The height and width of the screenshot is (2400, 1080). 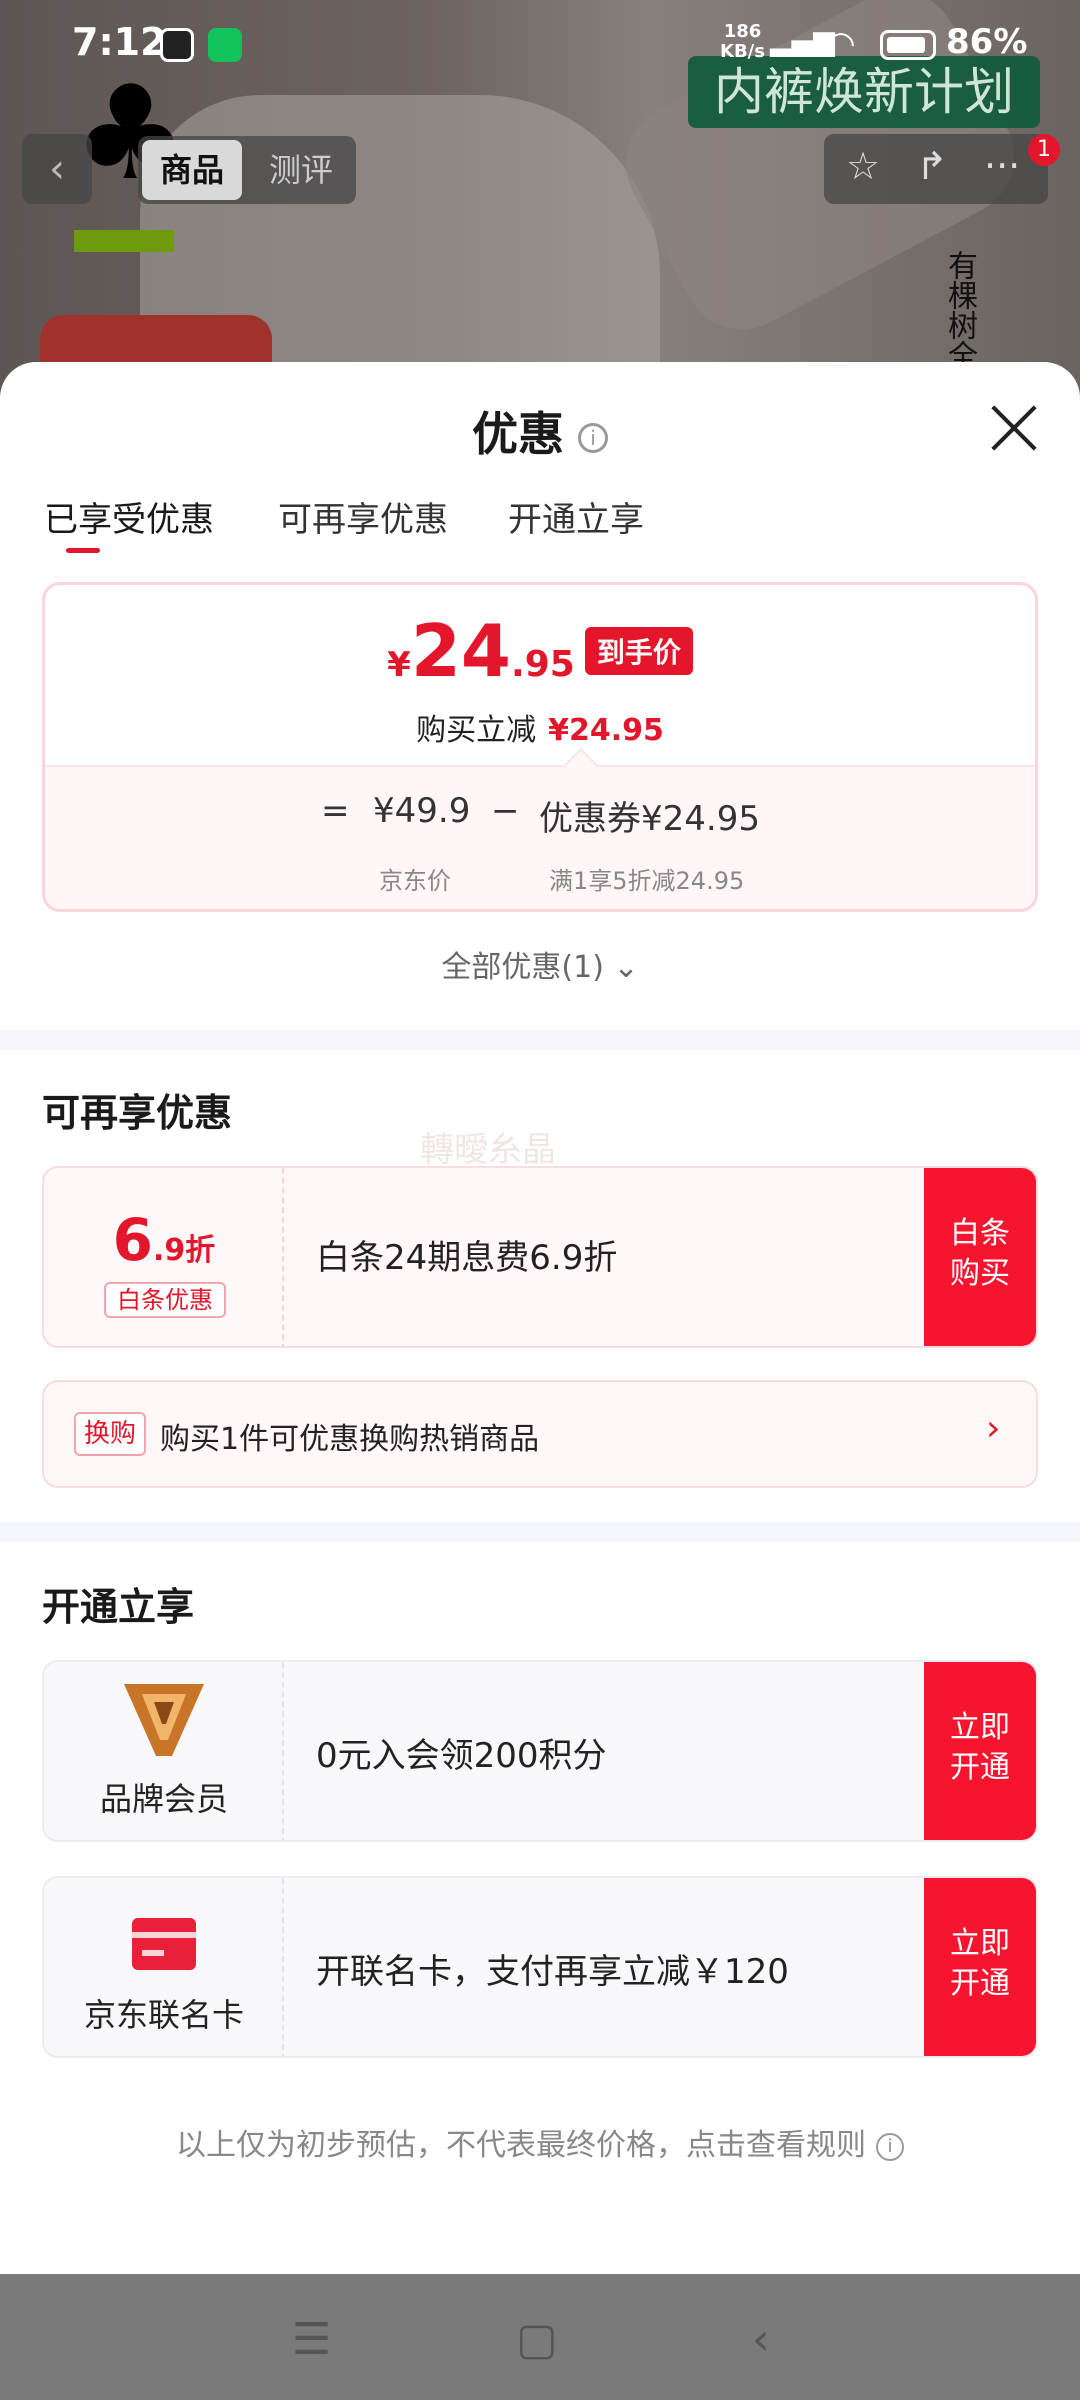 I want to click on back-button: ‹, so click(x=57, y=169).